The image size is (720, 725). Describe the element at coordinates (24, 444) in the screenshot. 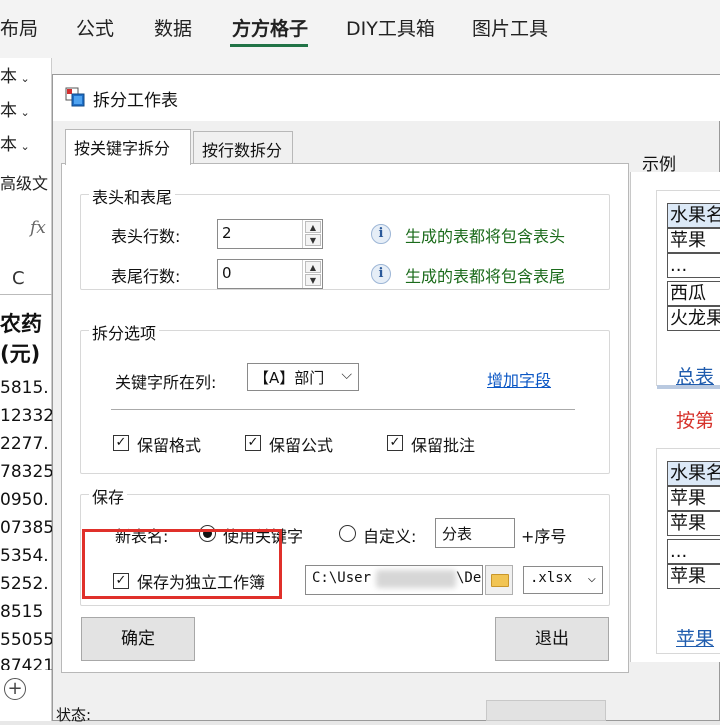

I see `table-cell: 2277.` at that location.